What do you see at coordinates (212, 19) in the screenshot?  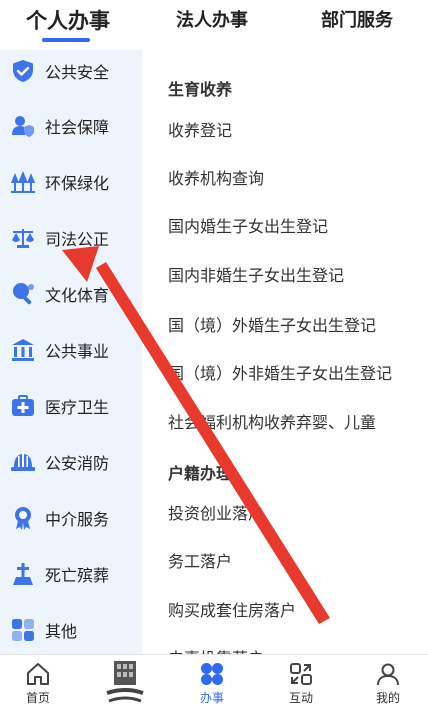 I see `tab-legal-person: 法人办事` at bounding box center [212, 19].